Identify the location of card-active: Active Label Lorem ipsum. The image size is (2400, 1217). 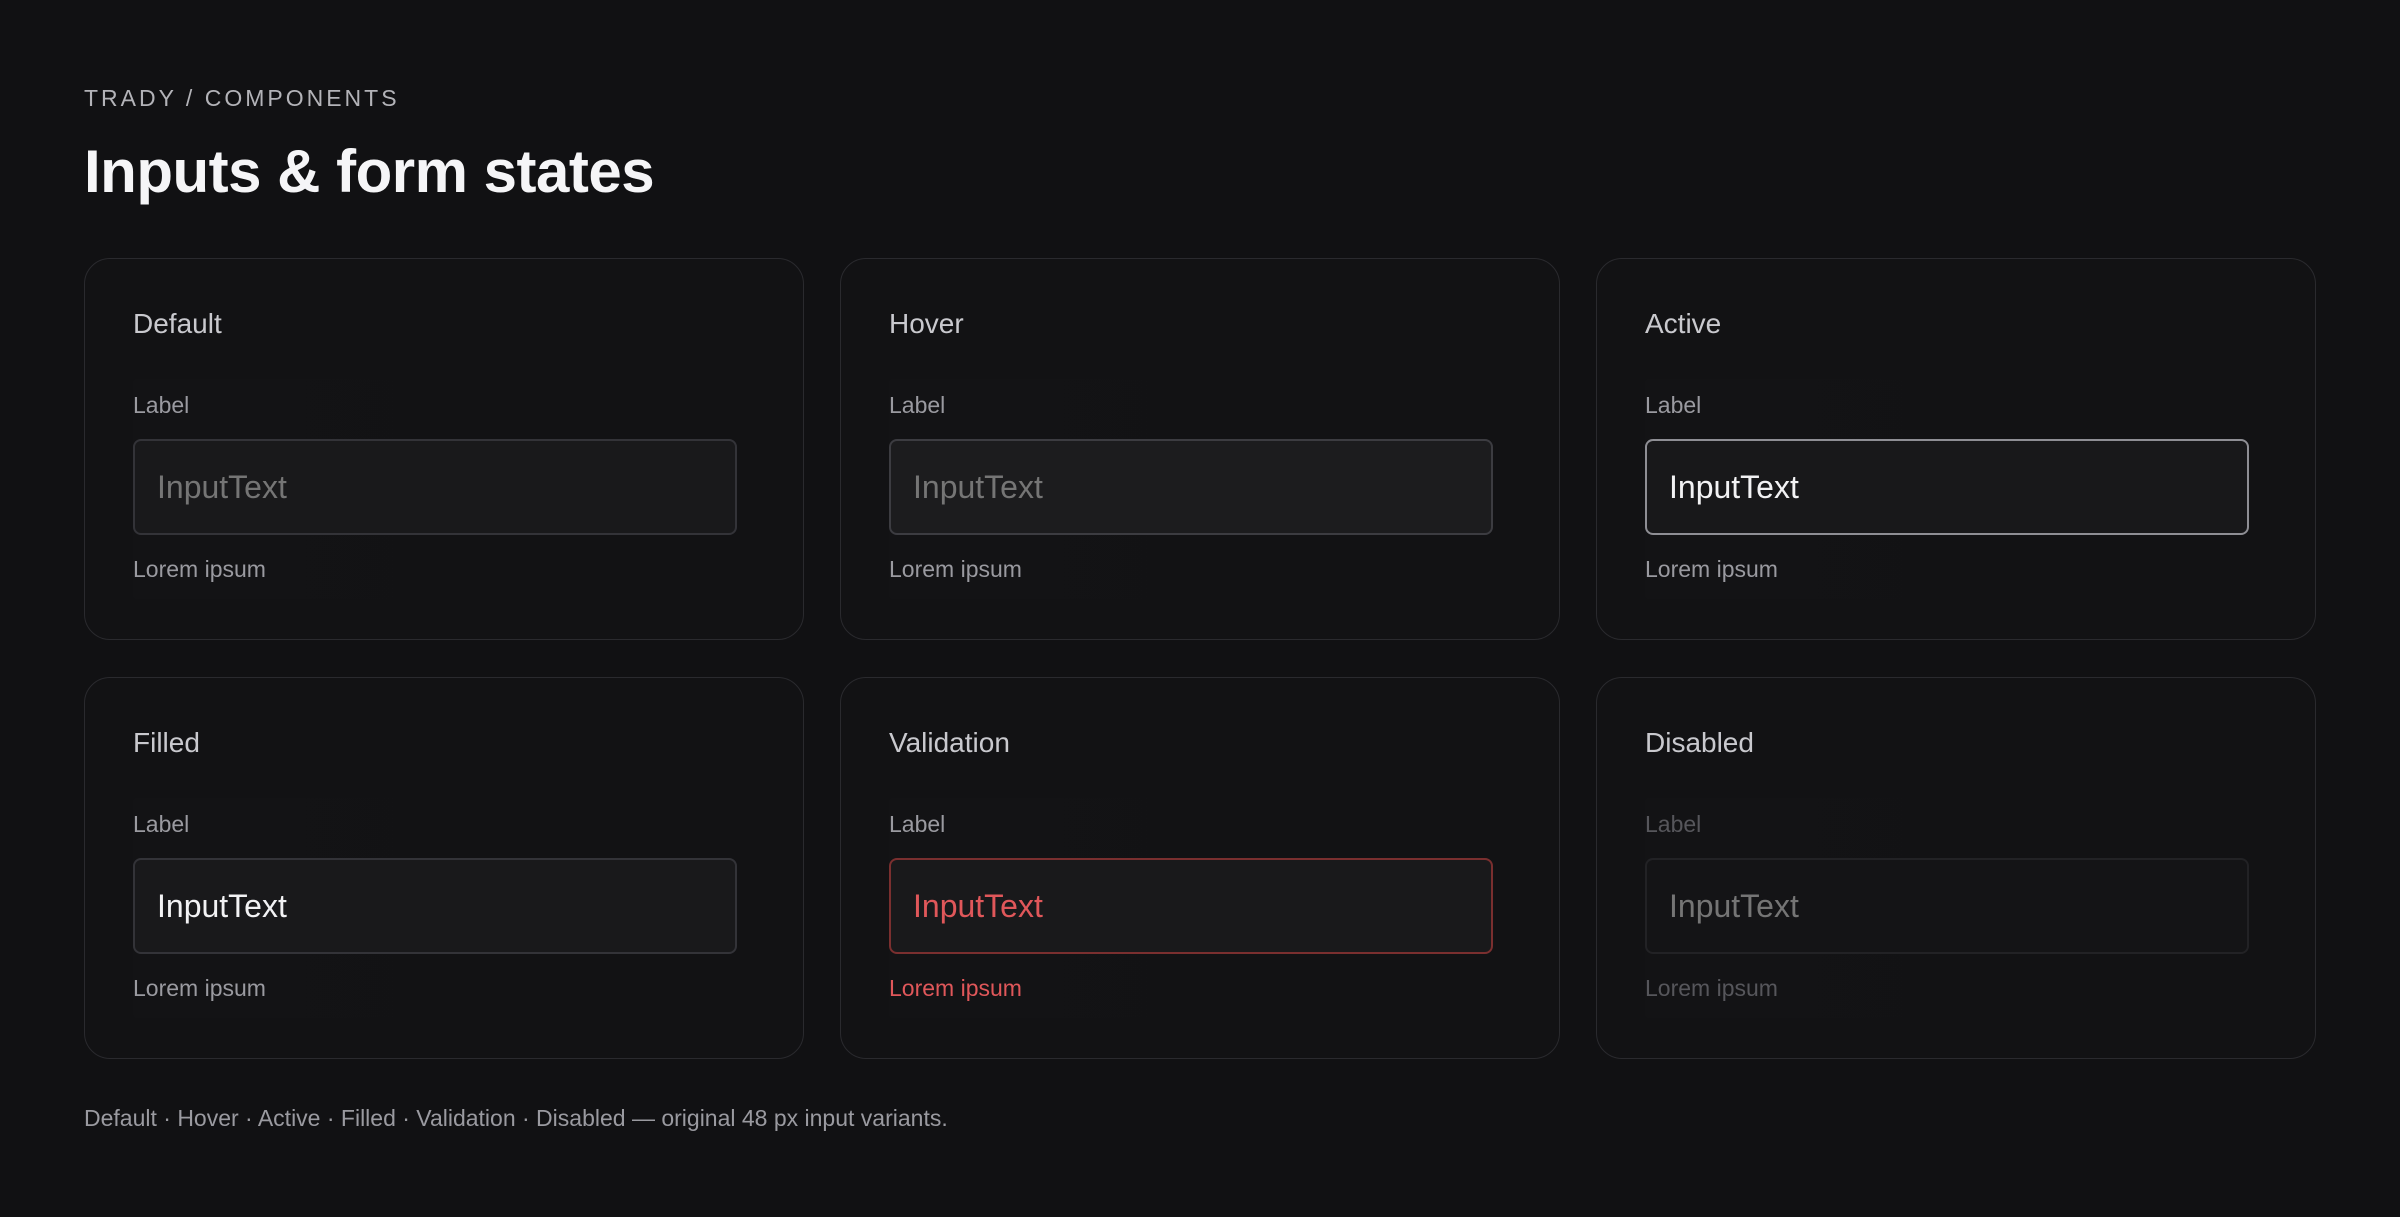
(1956, 449).